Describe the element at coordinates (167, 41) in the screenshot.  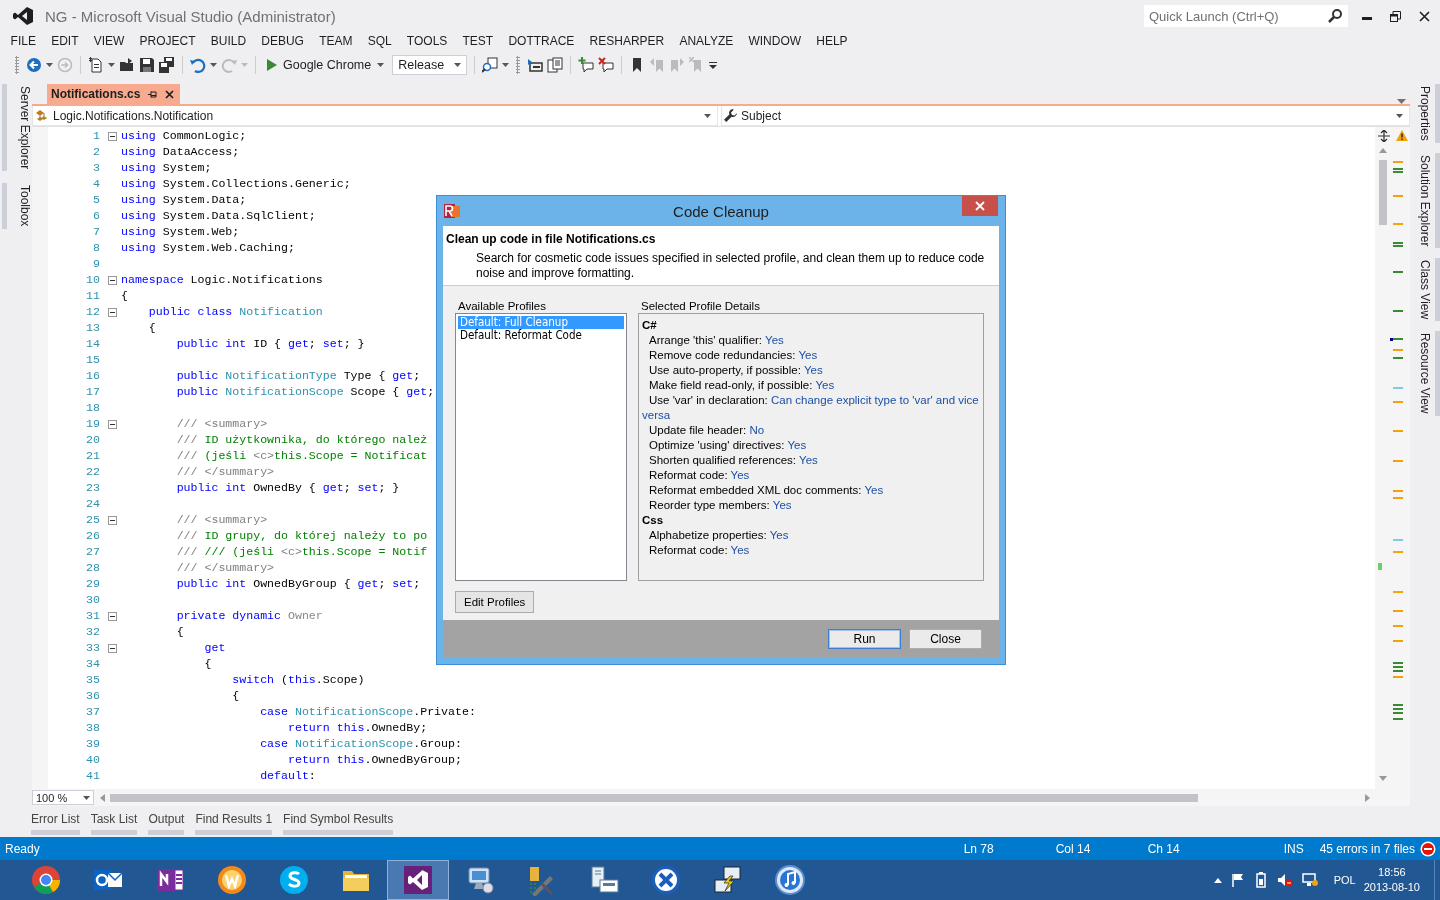
I see `menu-item: PROJECT` at that location.